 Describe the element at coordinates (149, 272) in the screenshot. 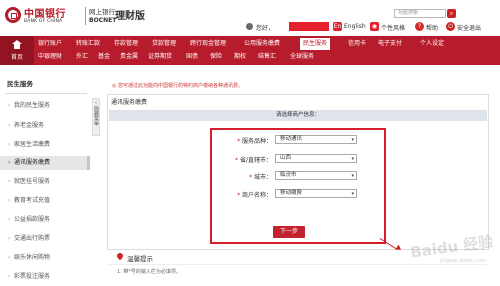

I see `tips-text: 1. 带*号的输入栏为必填项。` at that location.